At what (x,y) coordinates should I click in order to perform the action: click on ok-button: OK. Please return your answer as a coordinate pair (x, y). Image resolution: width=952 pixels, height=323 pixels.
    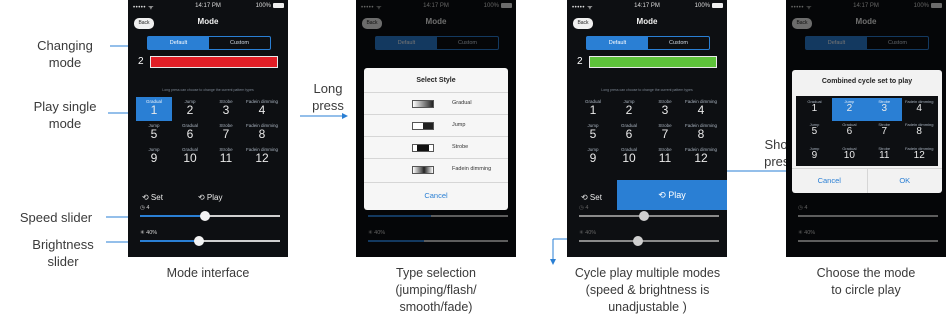
    Looking at the image, I should click on (905, 181).